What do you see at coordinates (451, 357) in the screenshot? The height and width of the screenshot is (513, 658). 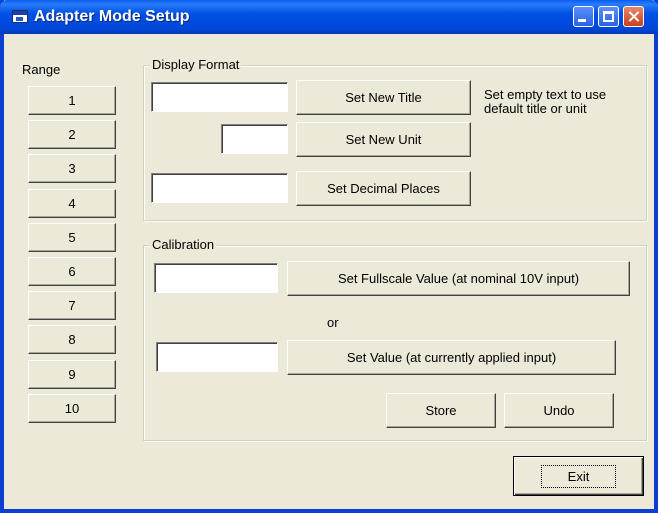 I see `set-value-button: Set Value (at currently applied input)` at bounding box center [451, 357].